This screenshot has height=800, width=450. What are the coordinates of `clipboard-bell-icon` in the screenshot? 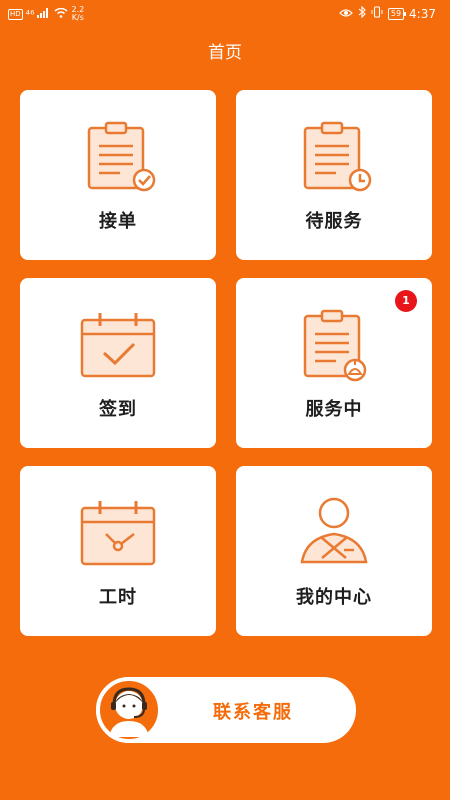 It's located at (334, 346).